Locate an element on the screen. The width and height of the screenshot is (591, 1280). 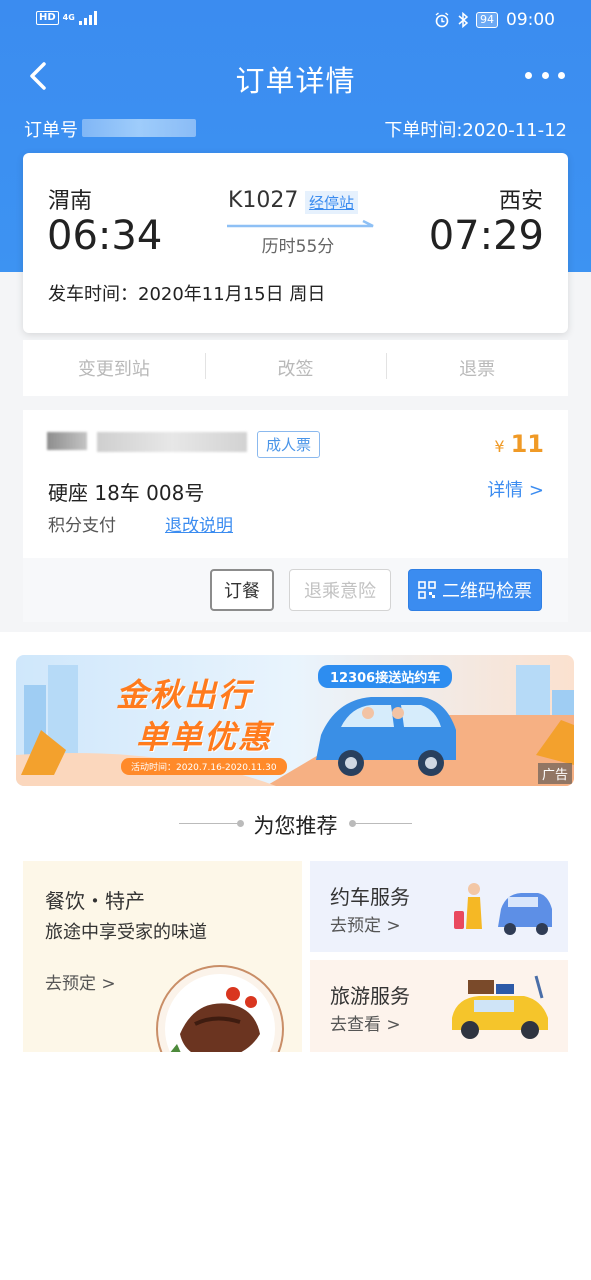
qr-code-icon is located at coordinates (427, 590).